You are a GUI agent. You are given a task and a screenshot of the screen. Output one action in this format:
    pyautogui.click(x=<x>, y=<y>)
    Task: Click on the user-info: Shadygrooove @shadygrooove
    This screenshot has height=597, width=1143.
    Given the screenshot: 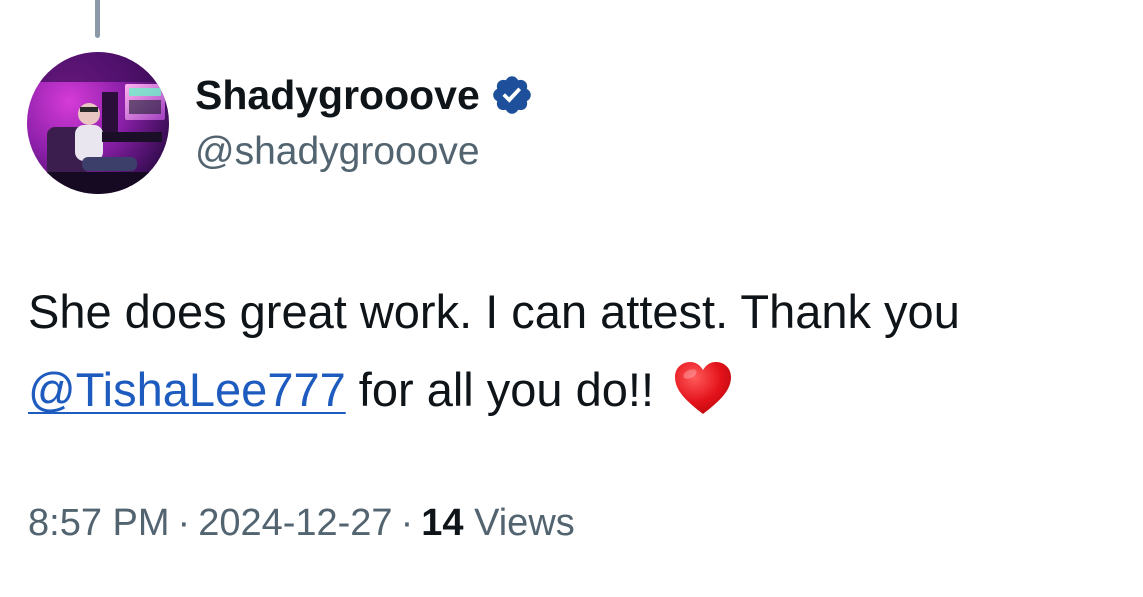 What is the action you would take?
    pyautogui.click(x=364, y=122)
    